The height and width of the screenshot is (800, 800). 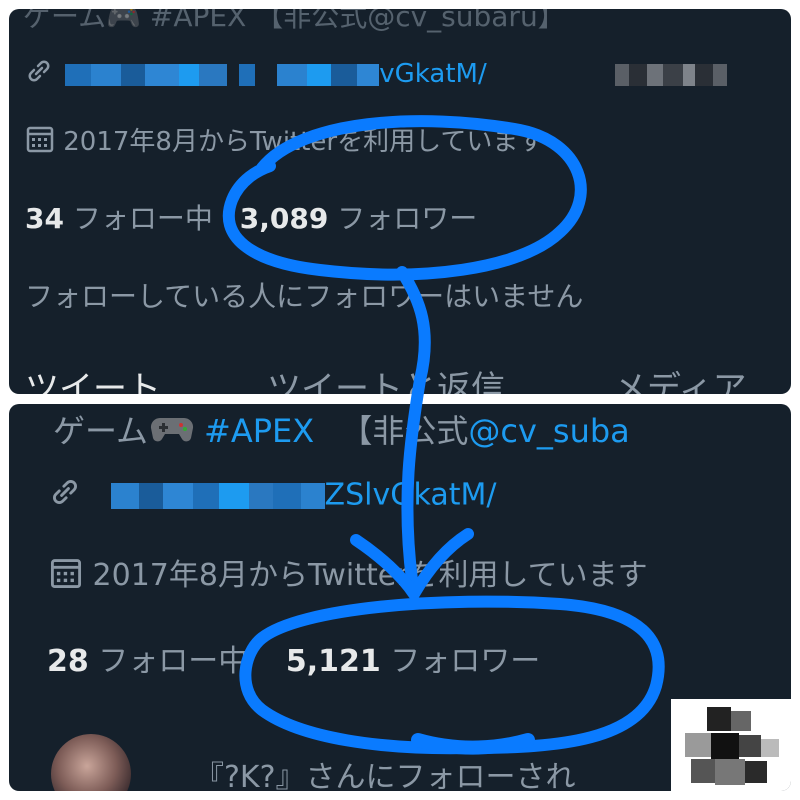 I want to click on following-stat: 28 フォロー中, so click(x=147, y=661).